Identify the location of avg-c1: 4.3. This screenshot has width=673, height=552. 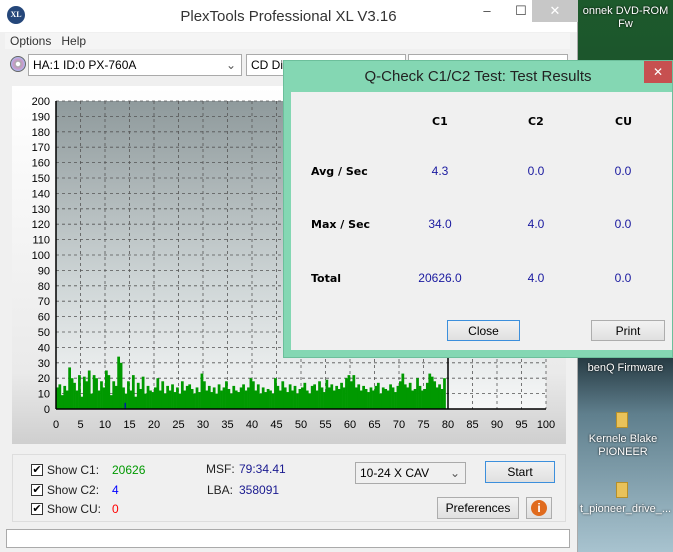
(440, 171).